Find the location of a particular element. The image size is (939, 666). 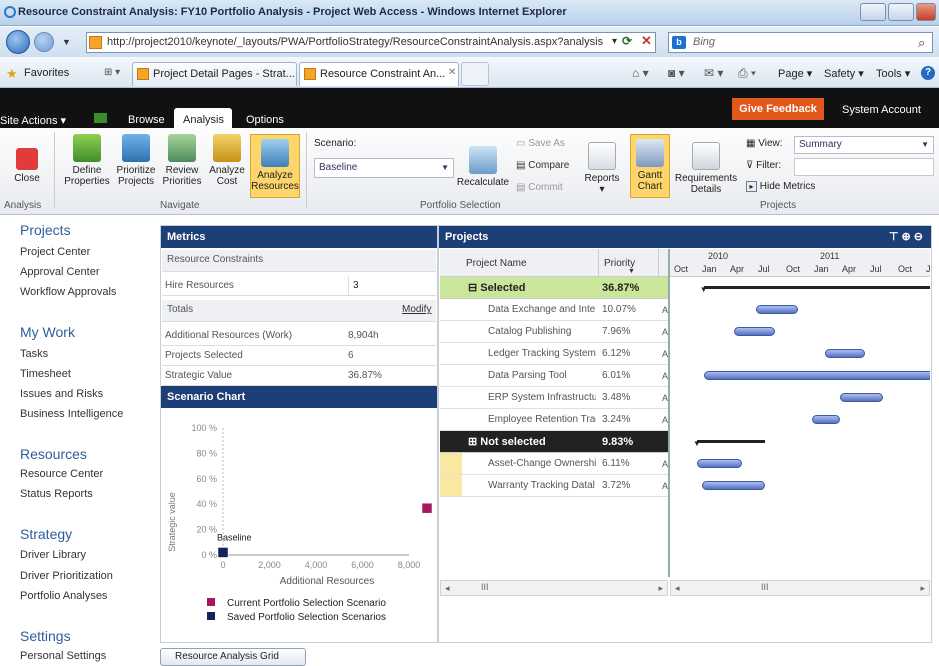

table-row: Data Exchange and Inte 10.07% A is located at coordinates (554, 310).